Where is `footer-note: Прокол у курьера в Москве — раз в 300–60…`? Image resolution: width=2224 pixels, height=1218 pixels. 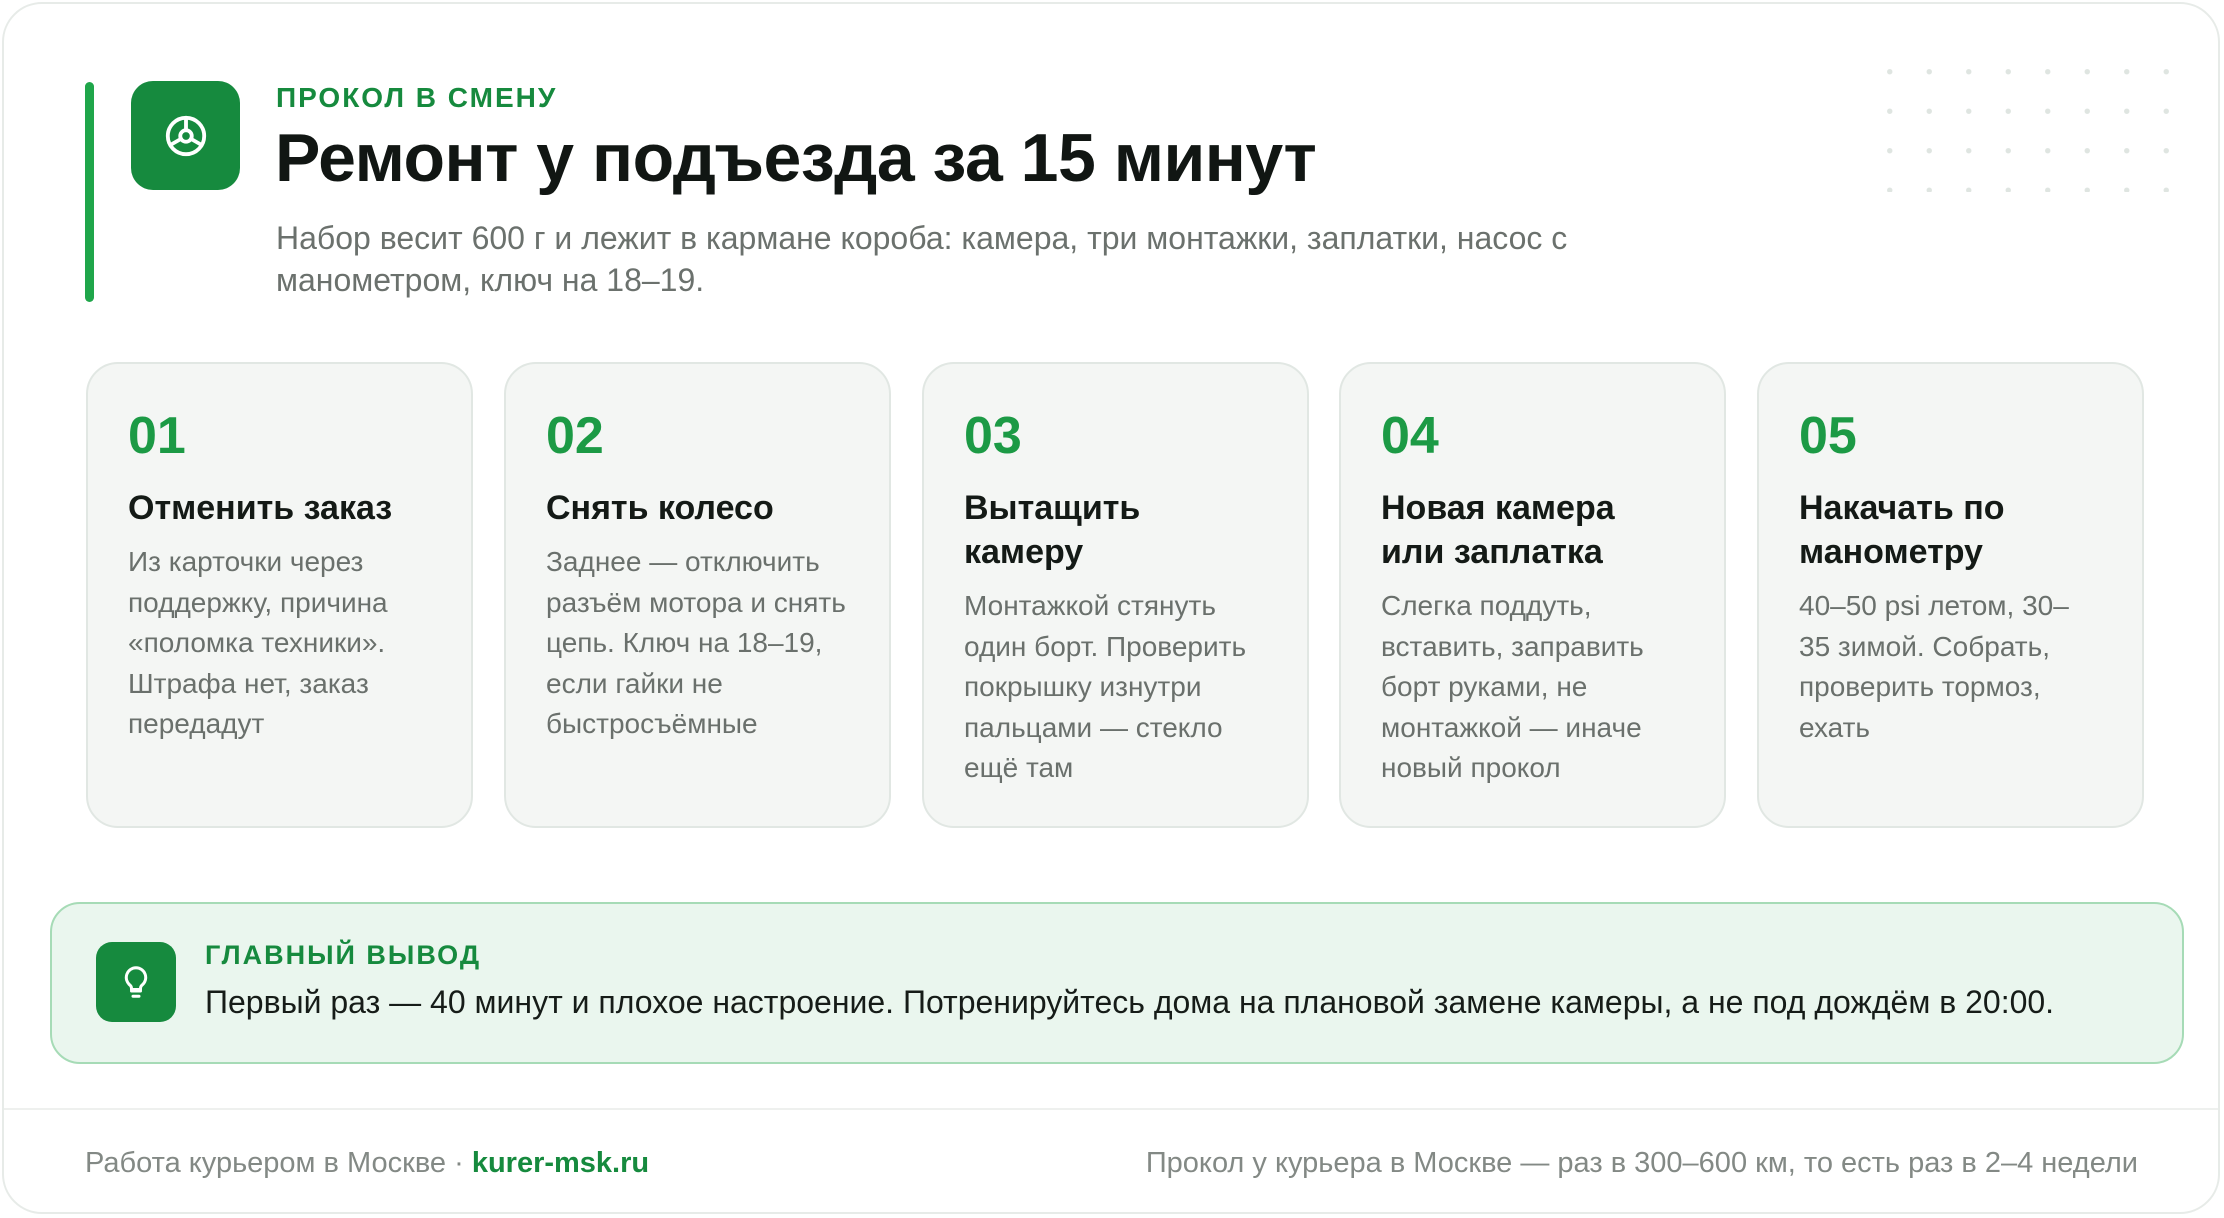
footer-note: Прокол у курьера в Москве — раз в 300–60… is located at coordinates (1641, 1163).